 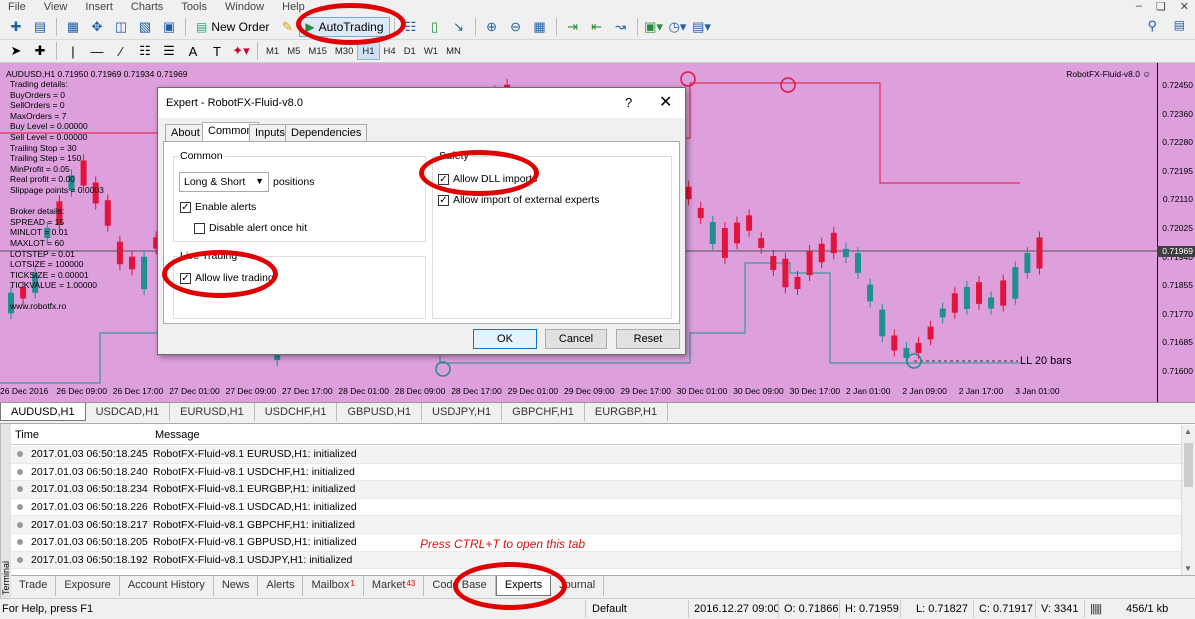 I want to click on log-time-text: 2017.01.03 06:50:18.217, so click(x=89, y=524).